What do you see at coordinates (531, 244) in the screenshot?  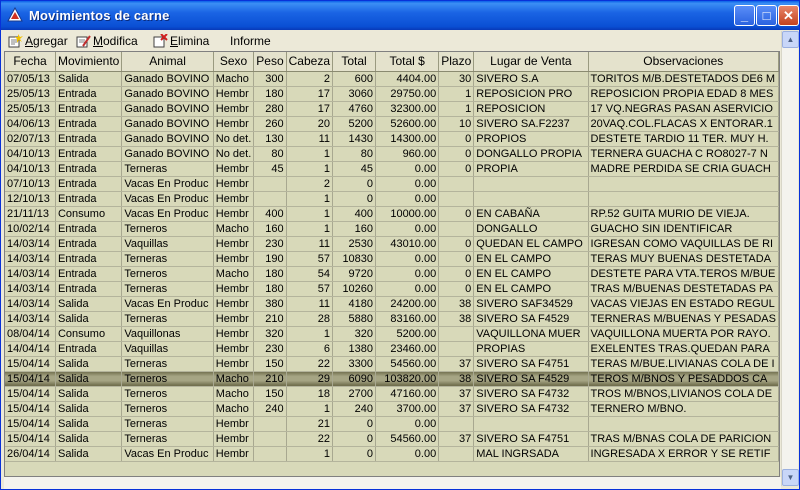 I see `table-cell: QUEDAN EL CAMPO` at bounding box center [531, 244].